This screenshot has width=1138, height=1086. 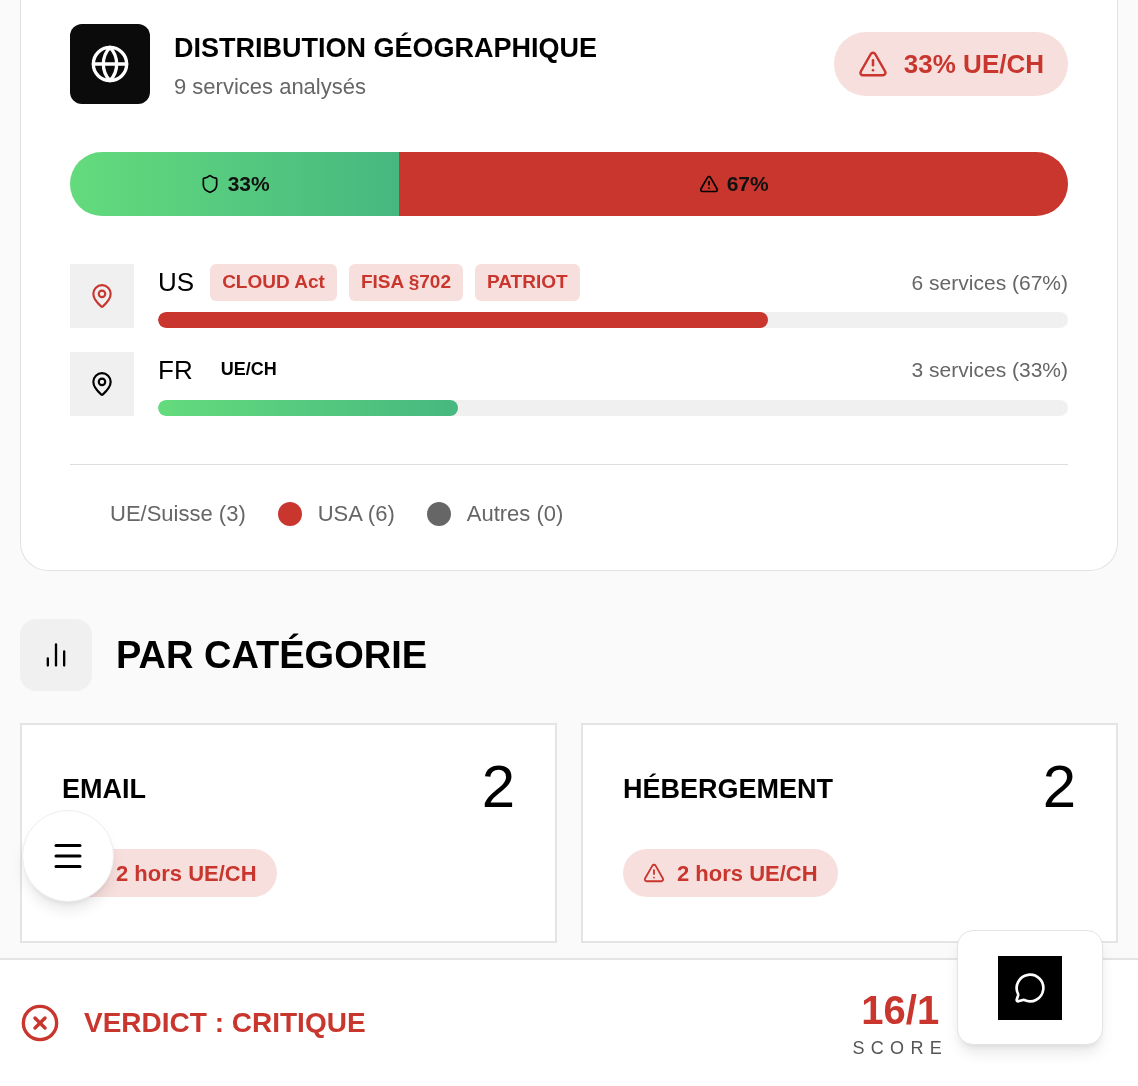 I want to click on score-label: SCORE, so click(x=900, y=1048).